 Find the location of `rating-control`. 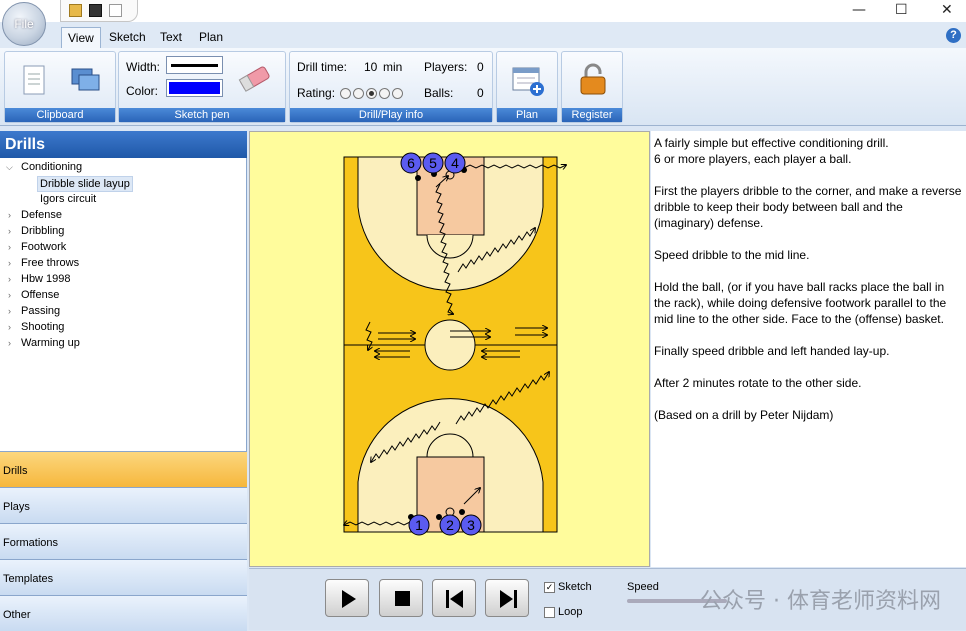

rating-control is located at coordinates (373, 94).